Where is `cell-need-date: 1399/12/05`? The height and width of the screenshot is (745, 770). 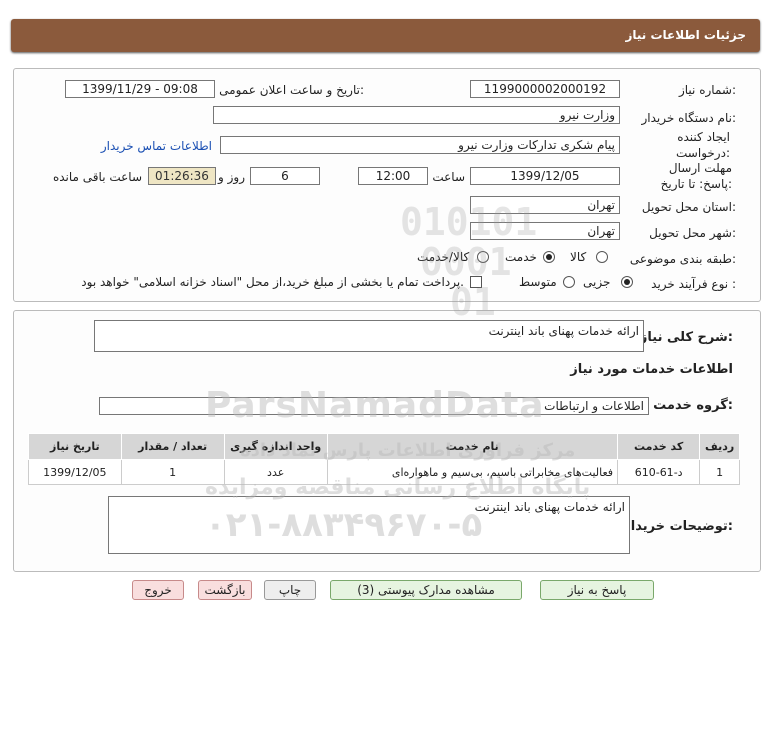
cell-need-date: 1399/12/05 is located at coordinates (75, 472).